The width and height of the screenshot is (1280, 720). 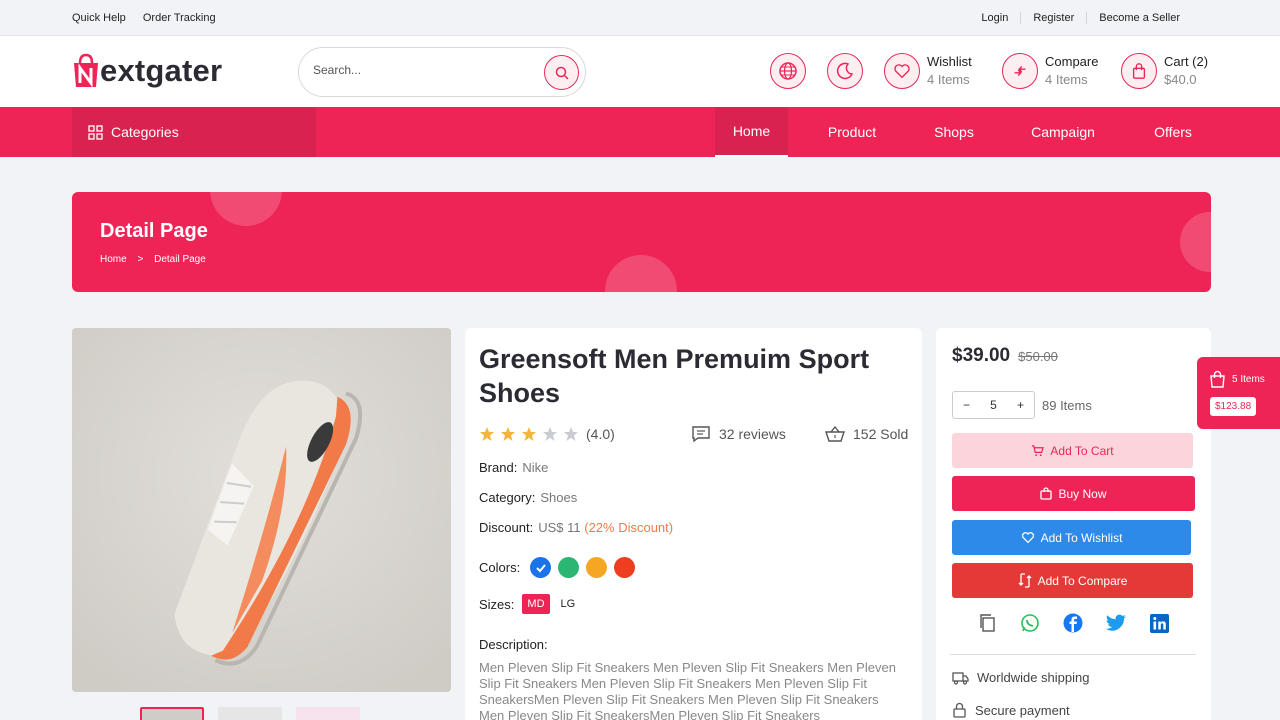 I want to click on breadcrumb-current: Detail Page, so click(x=180, y=259).